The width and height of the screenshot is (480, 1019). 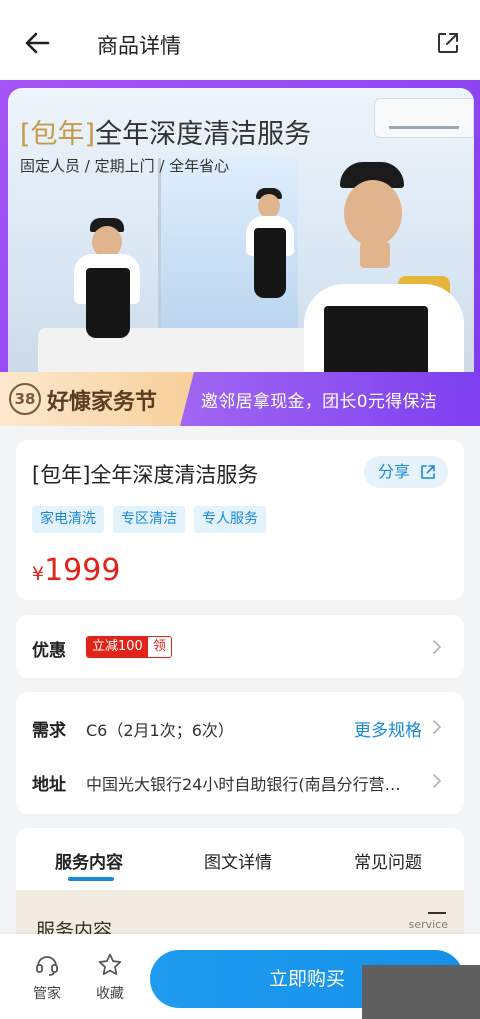 I want to click on external-link-icon, so click(x=448, y=43).